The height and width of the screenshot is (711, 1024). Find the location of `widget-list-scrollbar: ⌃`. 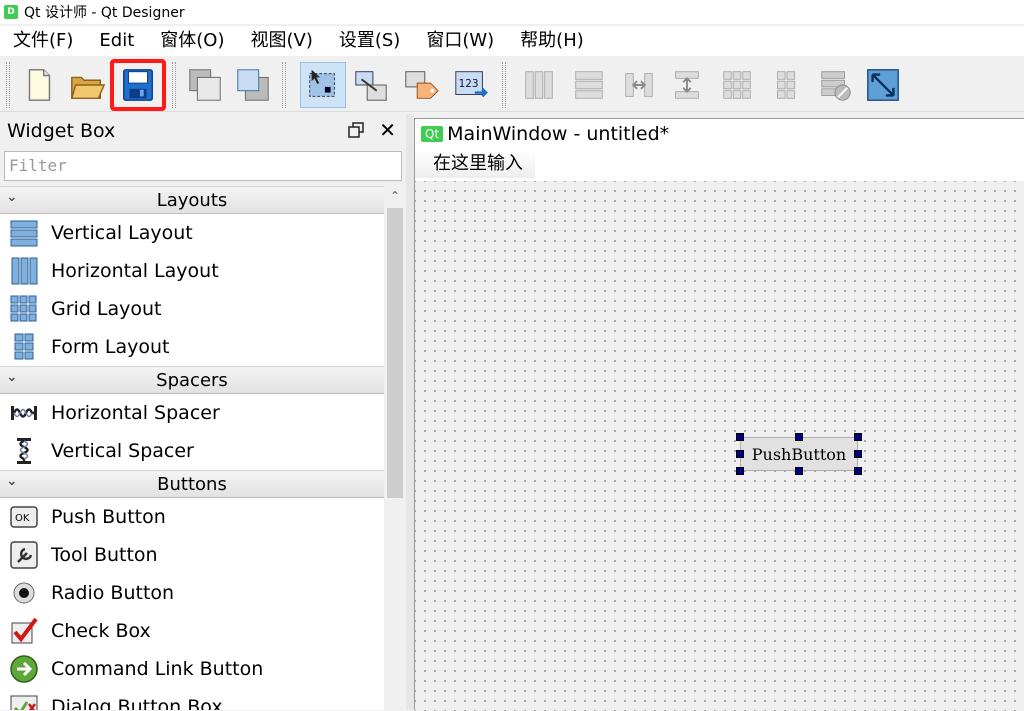

widget-list-scrollbar: ⌃ is located at coordinates (395, 448).